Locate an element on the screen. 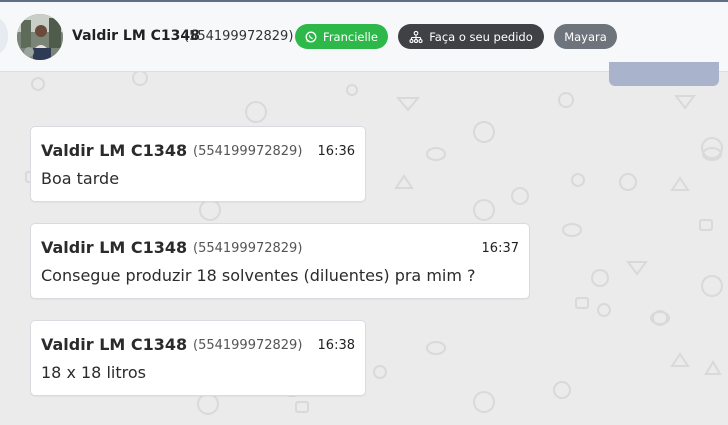 This screenshot has height=425, width=728. whatsapp-icon is located at coordinates (311, 36).